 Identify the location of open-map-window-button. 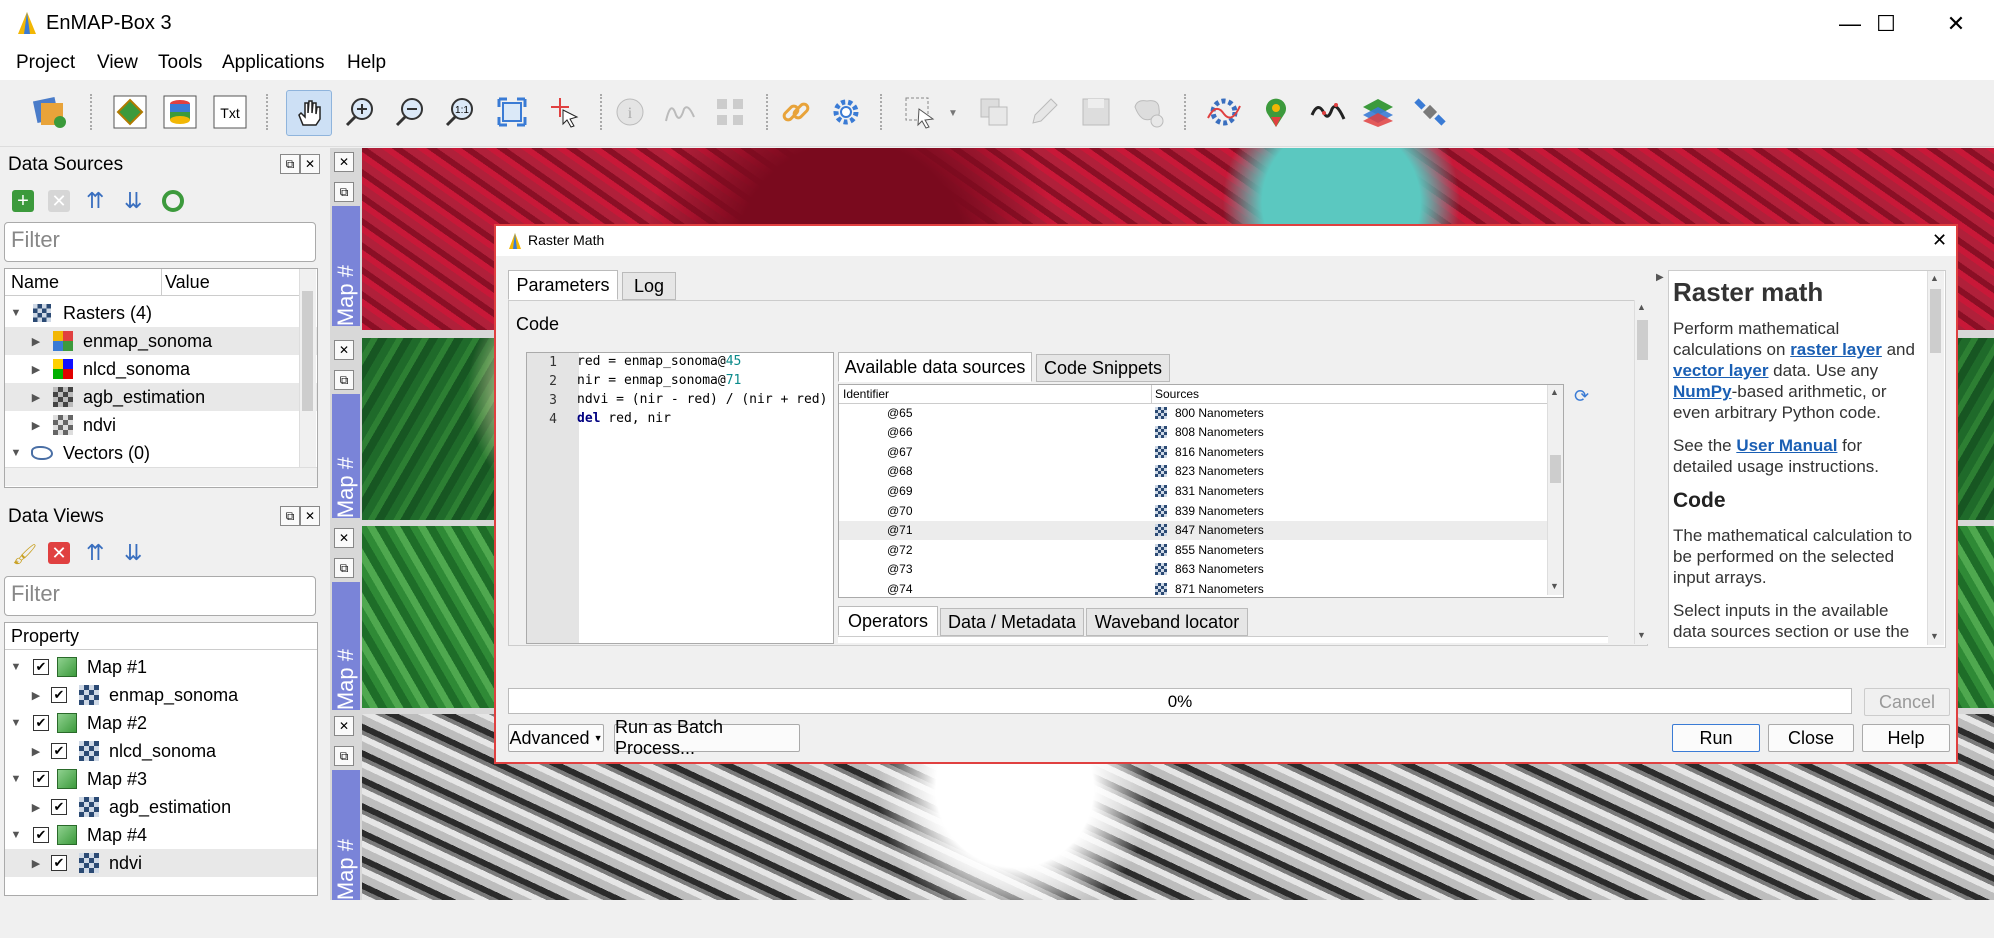
(130, 112).